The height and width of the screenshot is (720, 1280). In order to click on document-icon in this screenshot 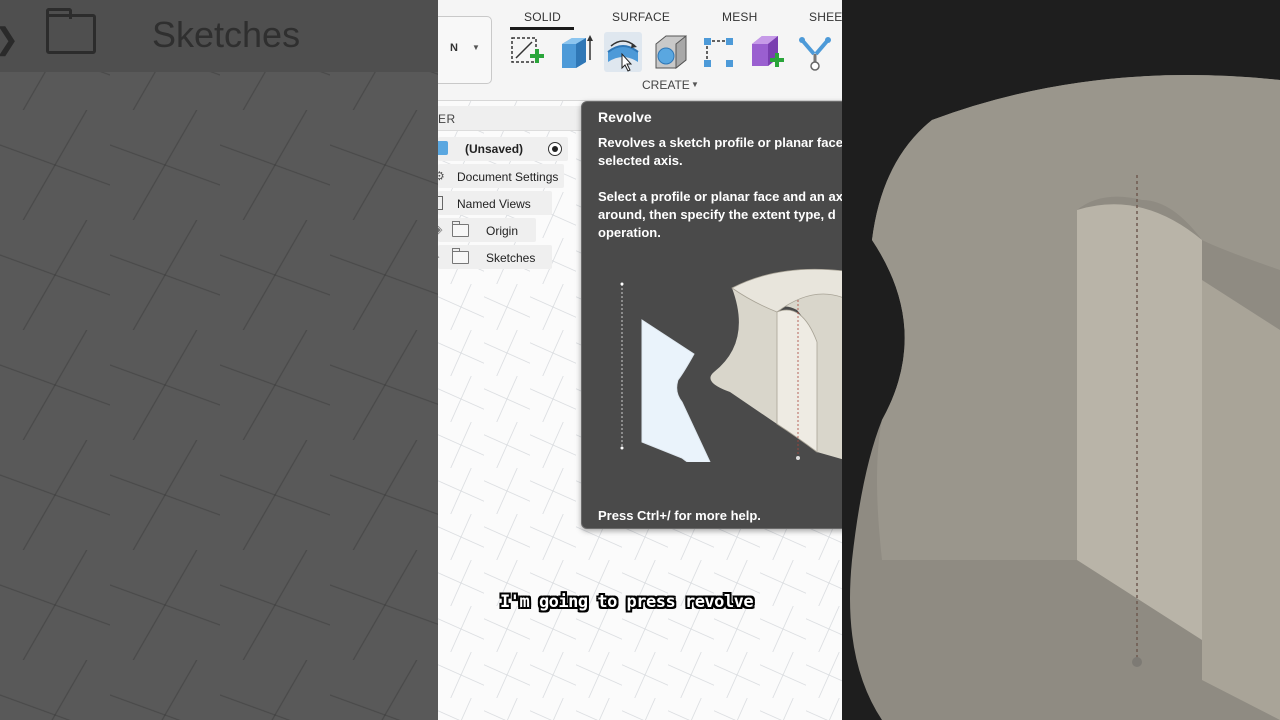, I will do `click(443, 148)`.